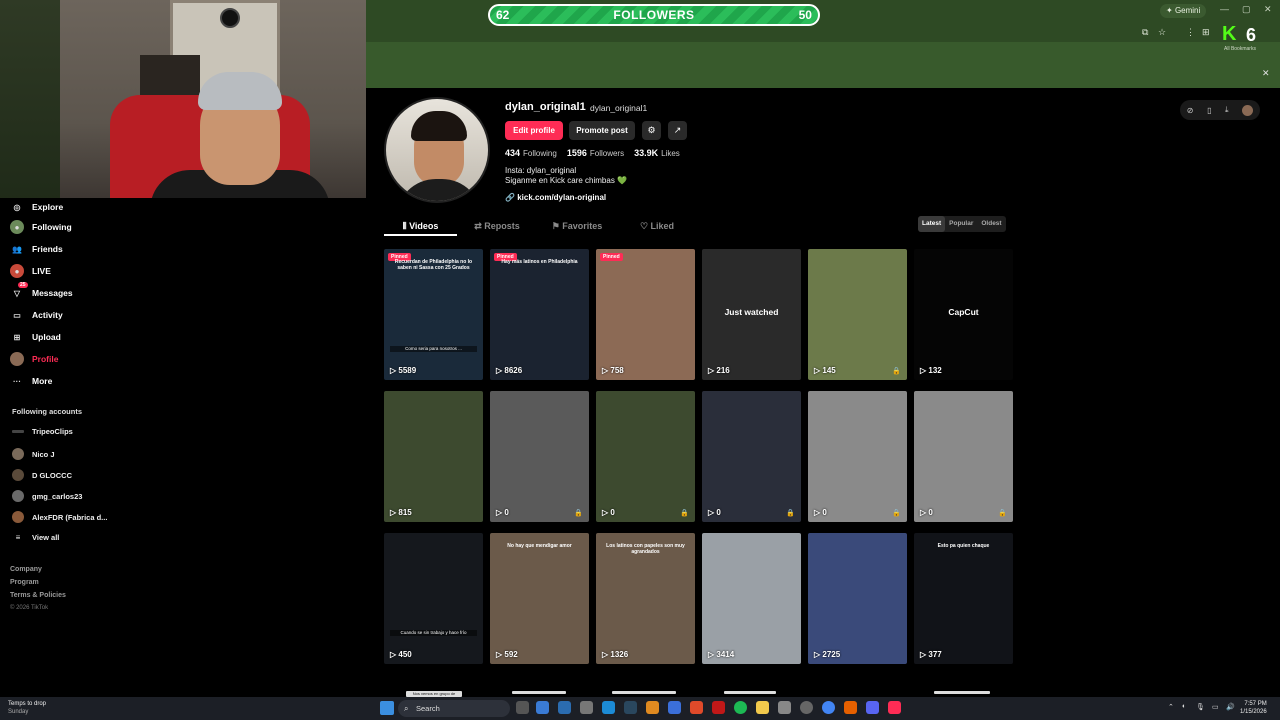 This screenshot has width=1280, height=720. I want to click on sidebar-item-activity: ▭ Activity, so click(36, 315).